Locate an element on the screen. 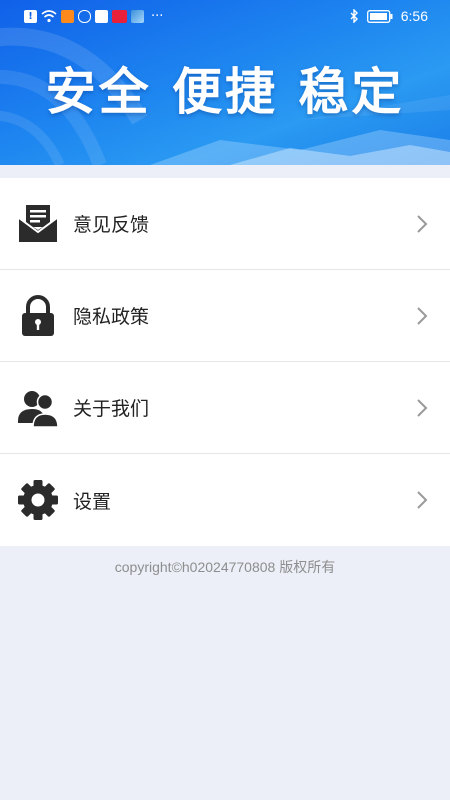 Image resolution: width=450 pixels, height=800 pixels. menu-item-privacy-policy: 隐私政策 is located at coordinates (225, 316).